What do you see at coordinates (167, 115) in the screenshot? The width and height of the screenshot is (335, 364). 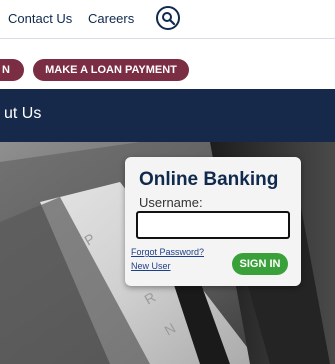 I see `page-title-band: ut Us` at bounding box center [167, 115].